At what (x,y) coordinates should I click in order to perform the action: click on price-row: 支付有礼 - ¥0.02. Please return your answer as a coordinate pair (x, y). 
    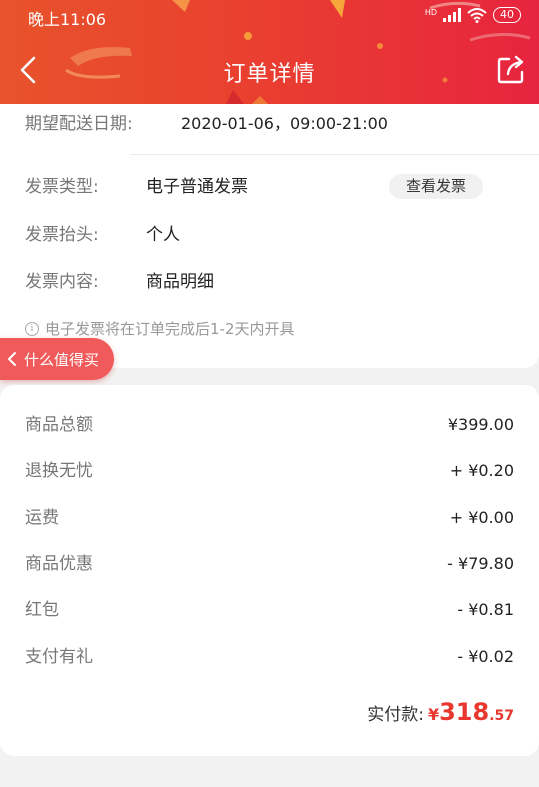
    Looking at the image, I should click on (269, 657).